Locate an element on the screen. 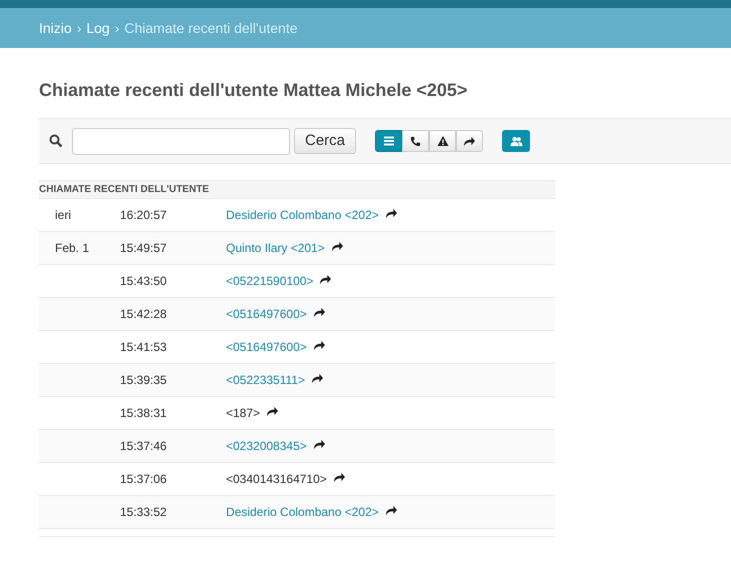 The width and height of the screenshot is (731, 565). time-cell-text: 15:49:57 is located at coordinates (144, 248).